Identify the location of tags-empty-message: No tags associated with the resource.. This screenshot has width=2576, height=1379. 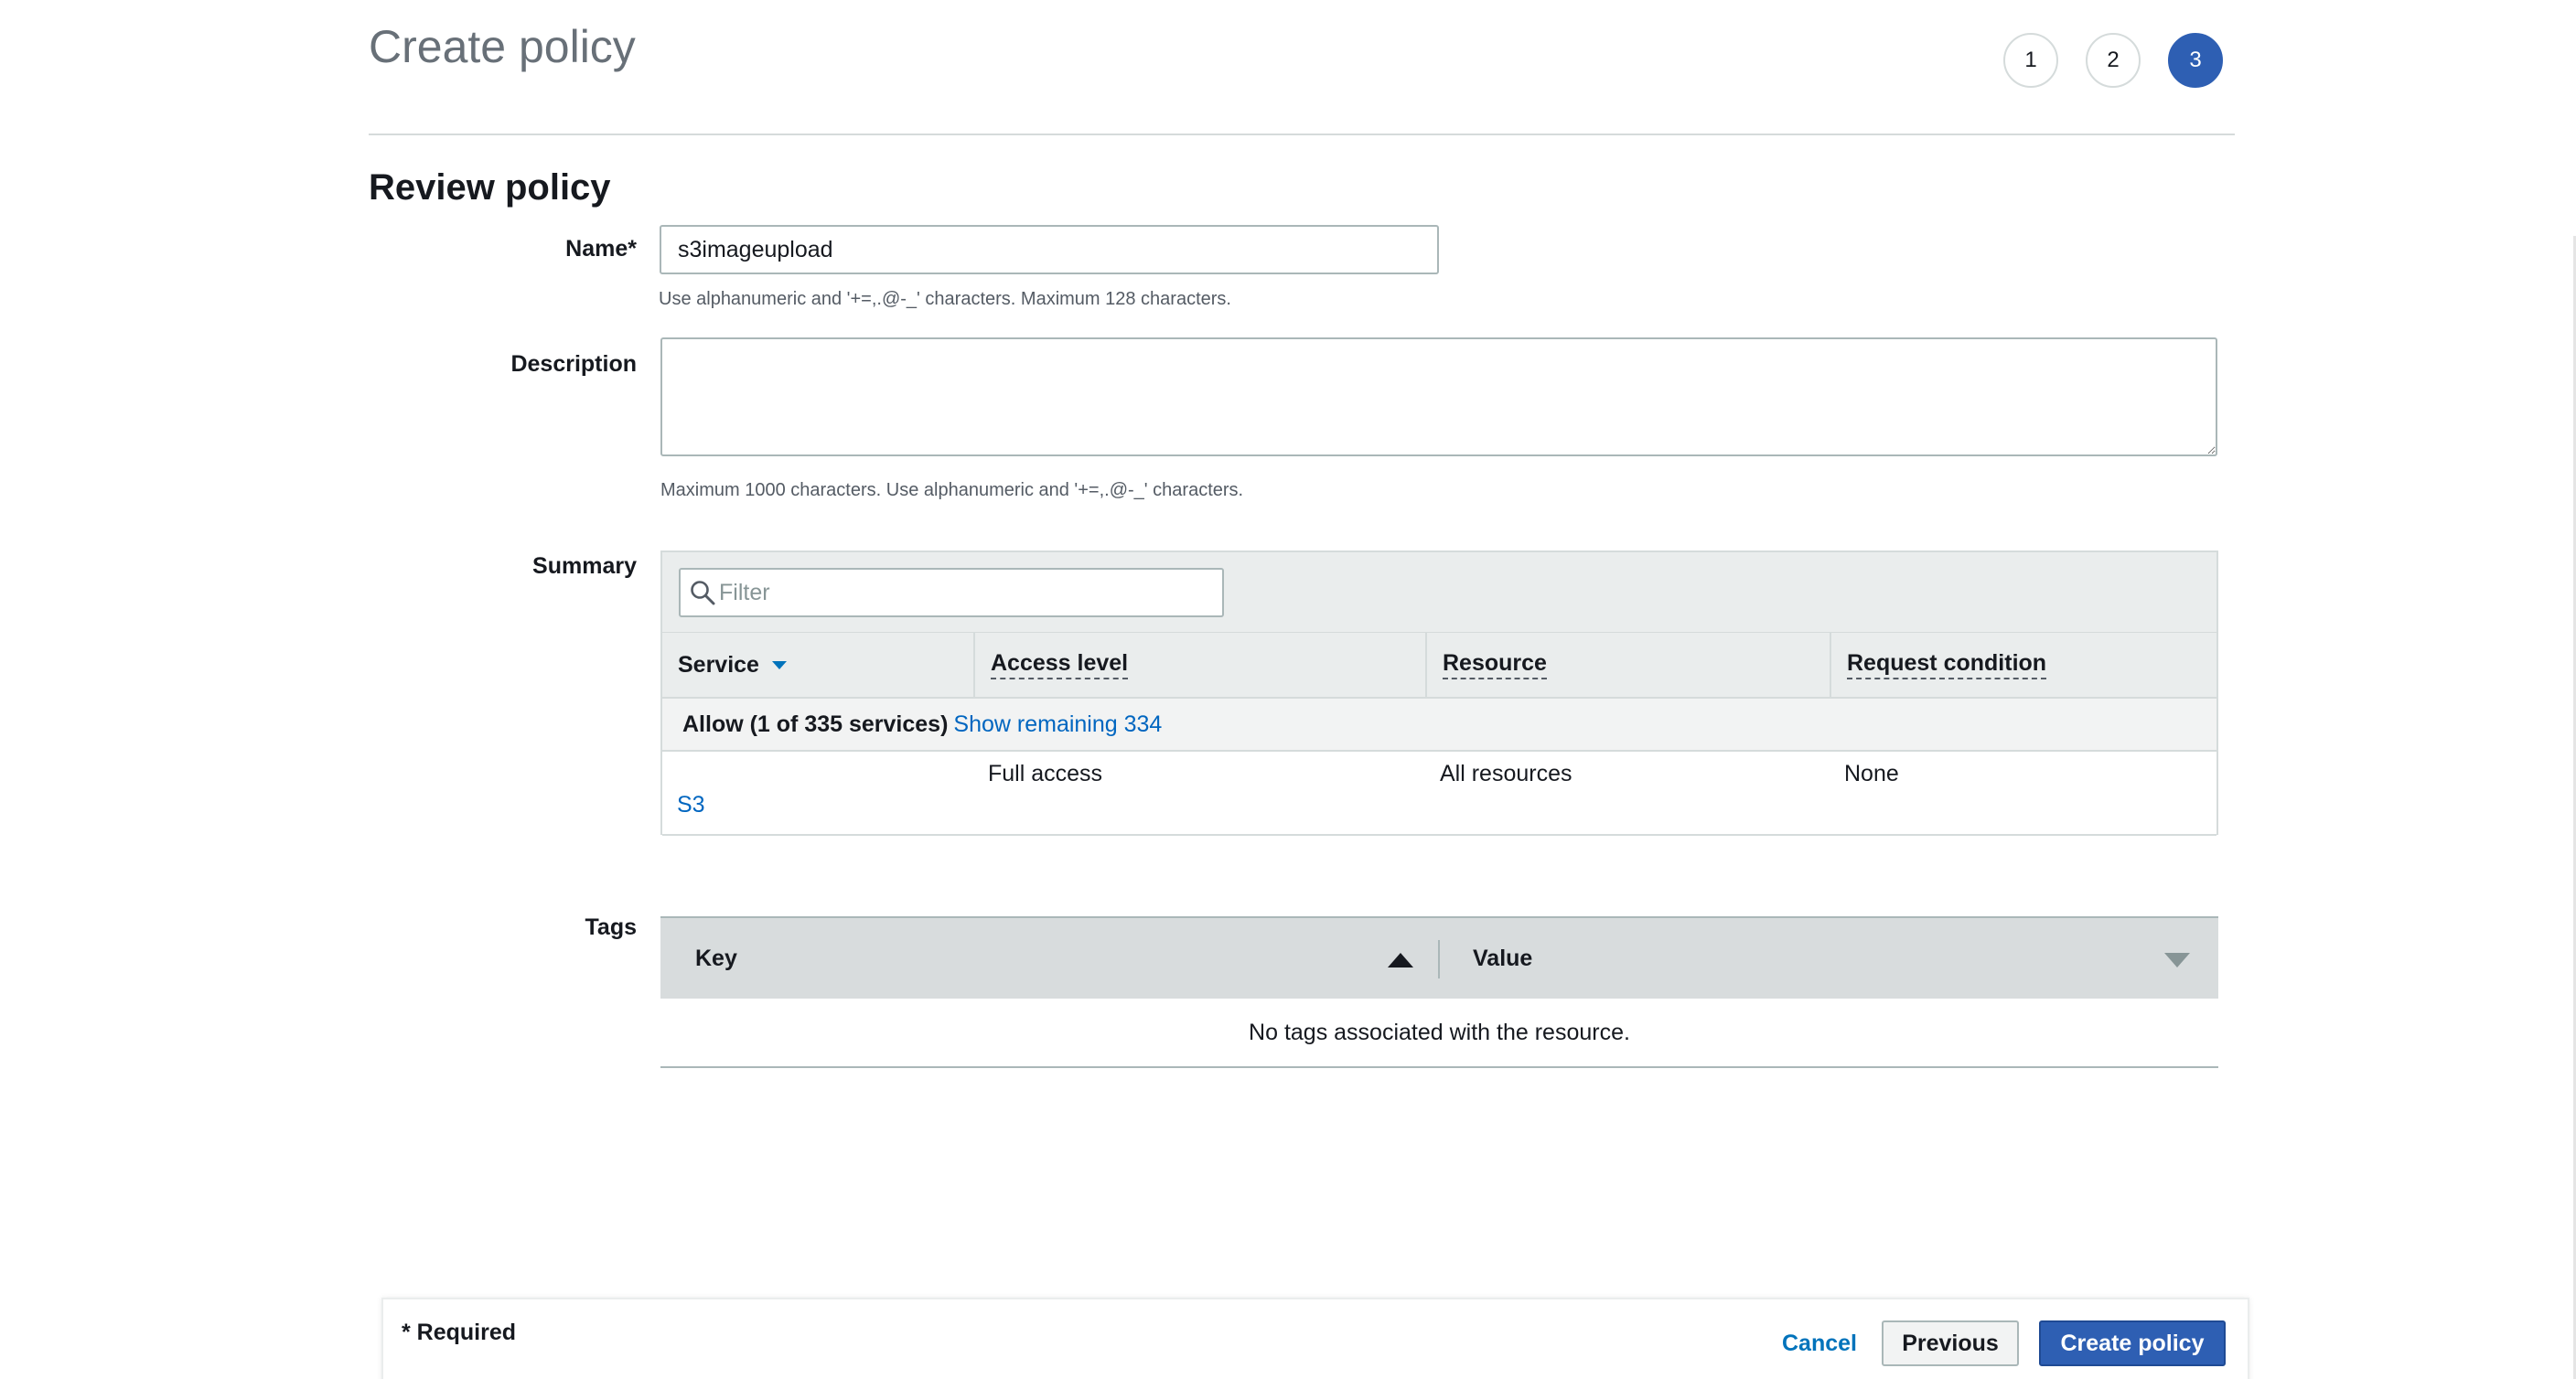
(1439, 1033).